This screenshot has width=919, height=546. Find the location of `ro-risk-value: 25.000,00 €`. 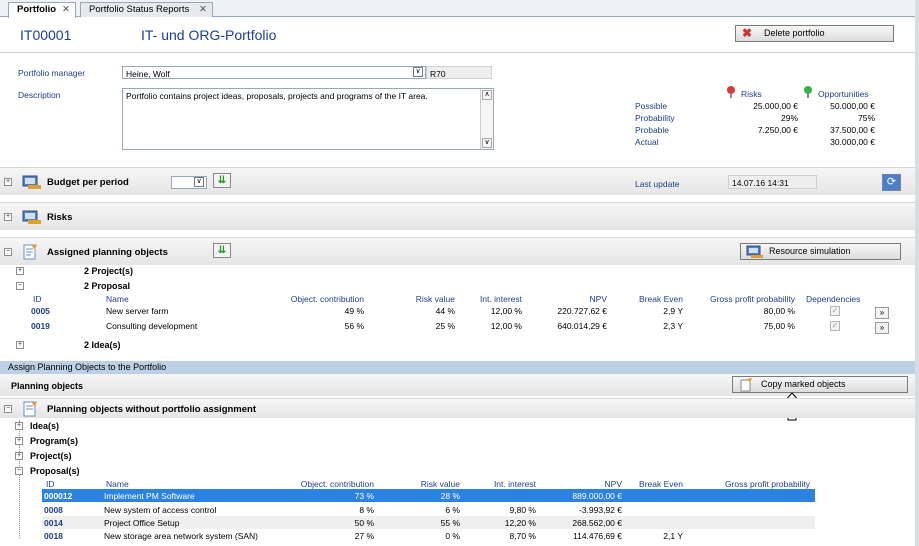

ro-risk-value: 25.000,00 € is located at coordinates (775, 106).